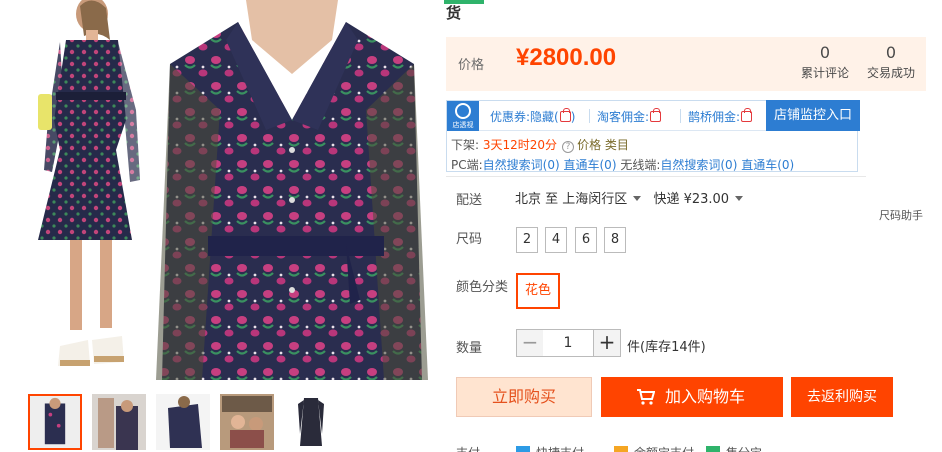 The image size is (942, 452). What do you see at coordinates (629, 116) in the screenshot?
I see `affiliate-commission: 淘客佣金:` at bounding box center [629, 116].